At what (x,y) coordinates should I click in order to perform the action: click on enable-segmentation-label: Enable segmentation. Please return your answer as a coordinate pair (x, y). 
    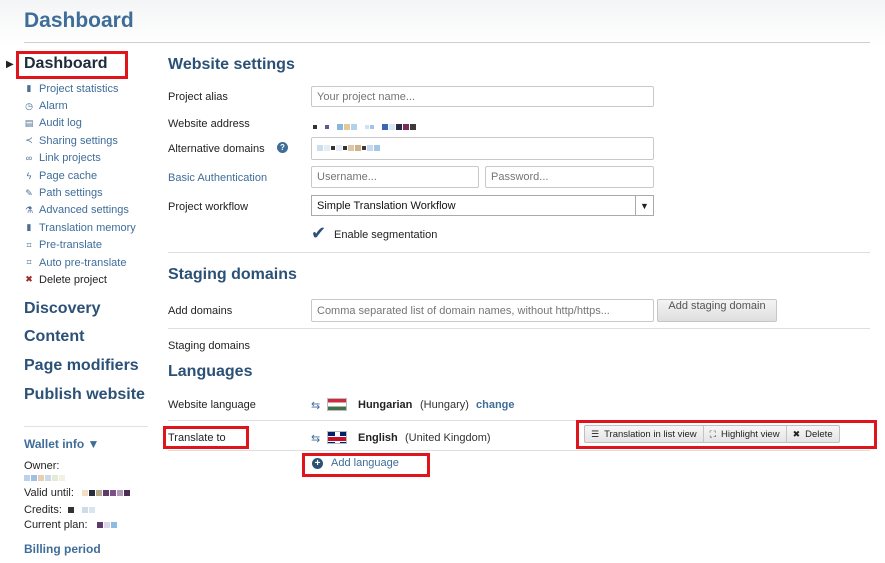
    Looking at the image, I should click on (385, 235).